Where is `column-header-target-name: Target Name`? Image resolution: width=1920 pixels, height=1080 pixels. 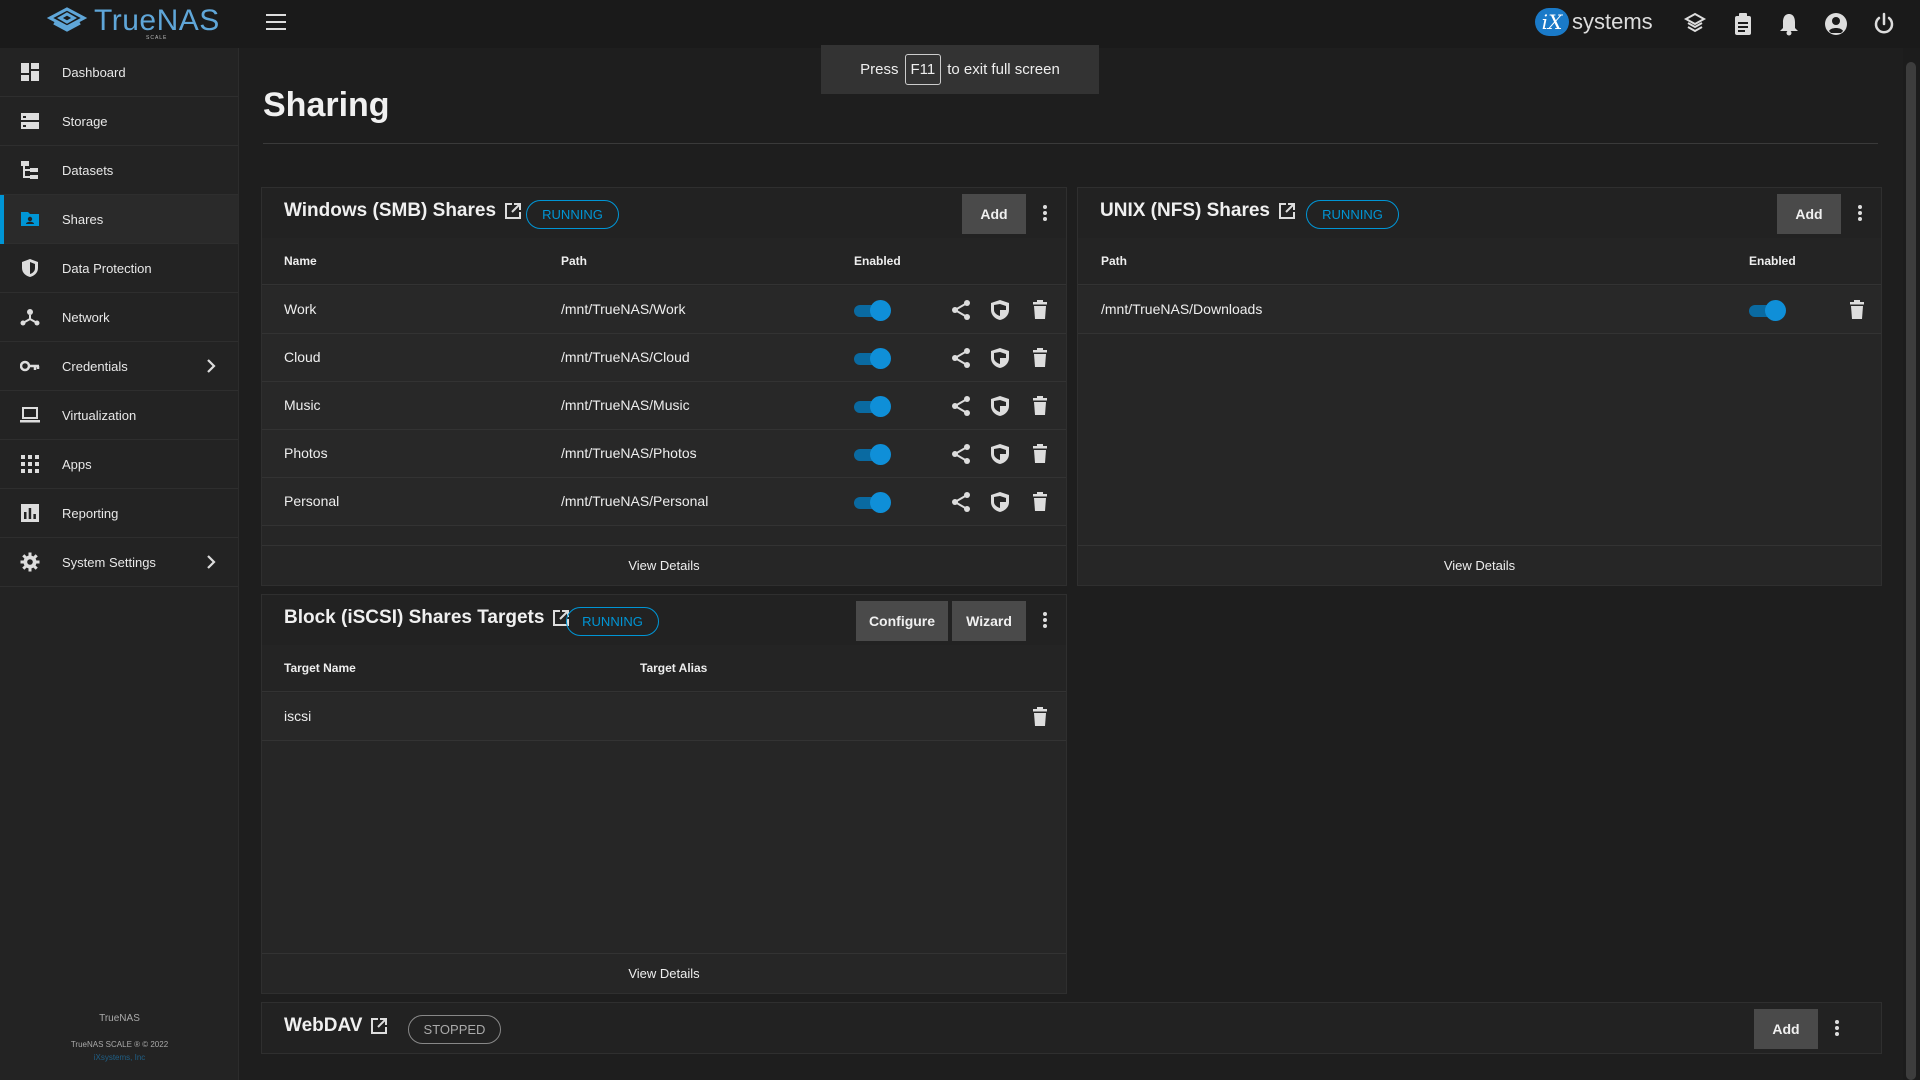 column-header-target-name: Target Name is located at coordinates (320, 668).